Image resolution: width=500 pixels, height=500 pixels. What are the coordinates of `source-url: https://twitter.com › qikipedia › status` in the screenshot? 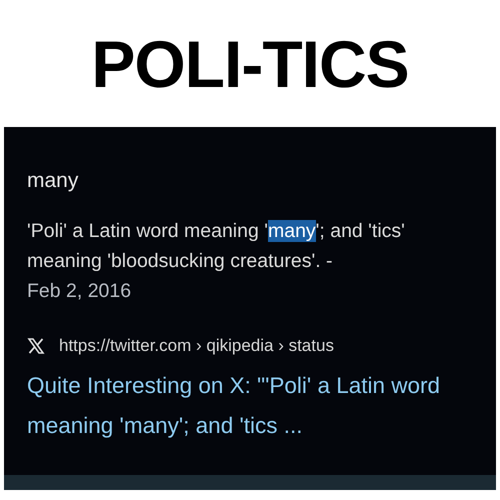 It's located at (196, 346).